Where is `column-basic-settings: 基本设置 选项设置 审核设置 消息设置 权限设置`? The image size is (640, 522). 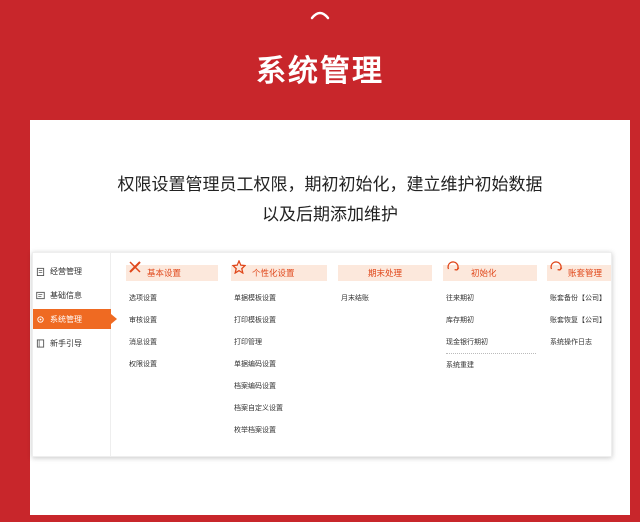
column-basic-settings: 基本设置 选项设置 审核设置 消息设置 权限设置 is located at coordinates (172, 318).